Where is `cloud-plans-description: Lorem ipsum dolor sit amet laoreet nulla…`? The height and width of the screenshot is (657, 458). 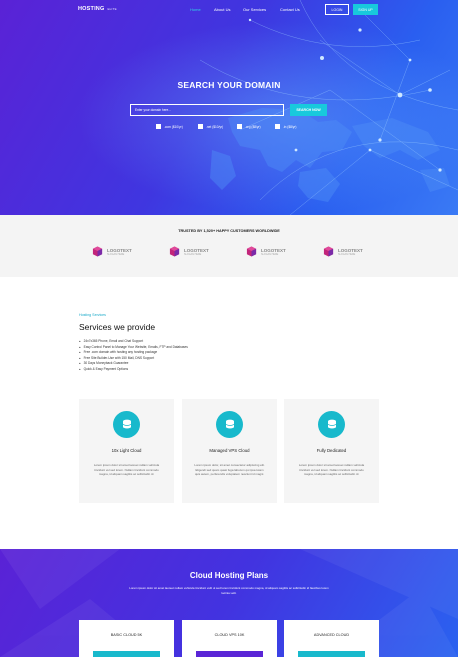
cloud-plans-description: Lorem ipsum dolor sit amet laoreet nulla… is located at coordinates (229, 590).